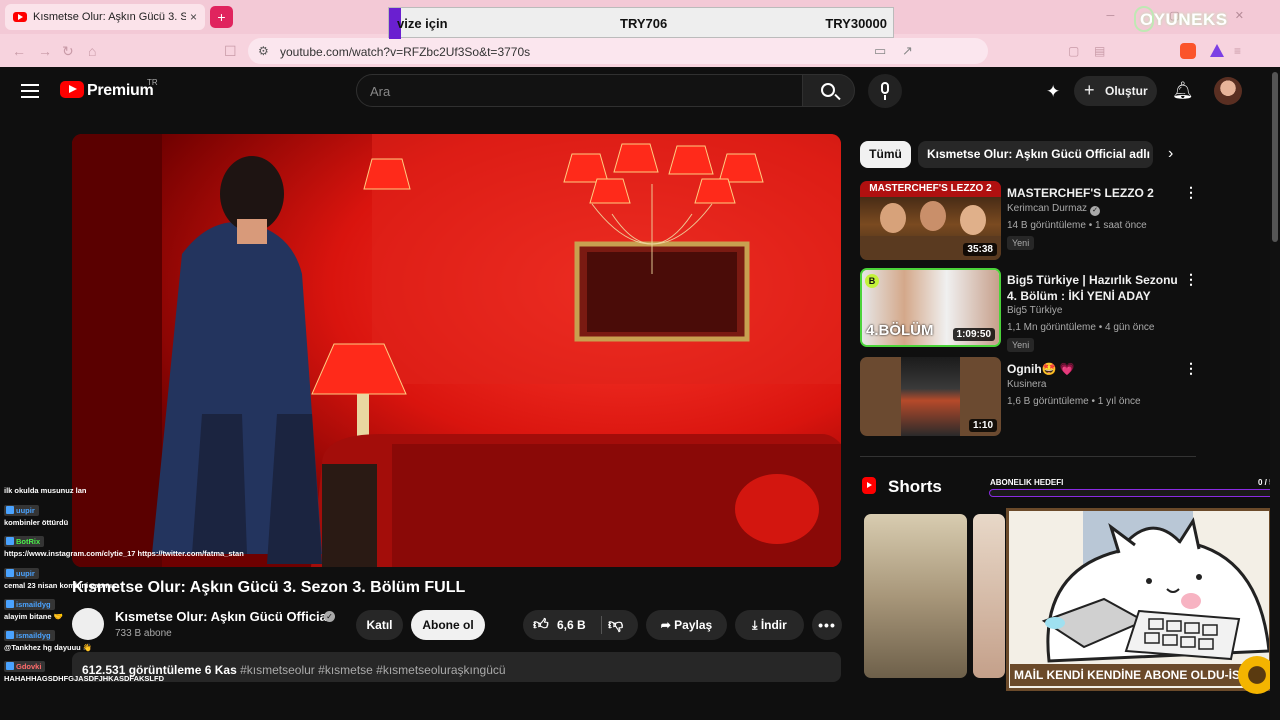  What do you see at coordinates (769, 625) in the screenshot?
I see `download-button: ⤓ İndir` at bounding box center [769, 625].